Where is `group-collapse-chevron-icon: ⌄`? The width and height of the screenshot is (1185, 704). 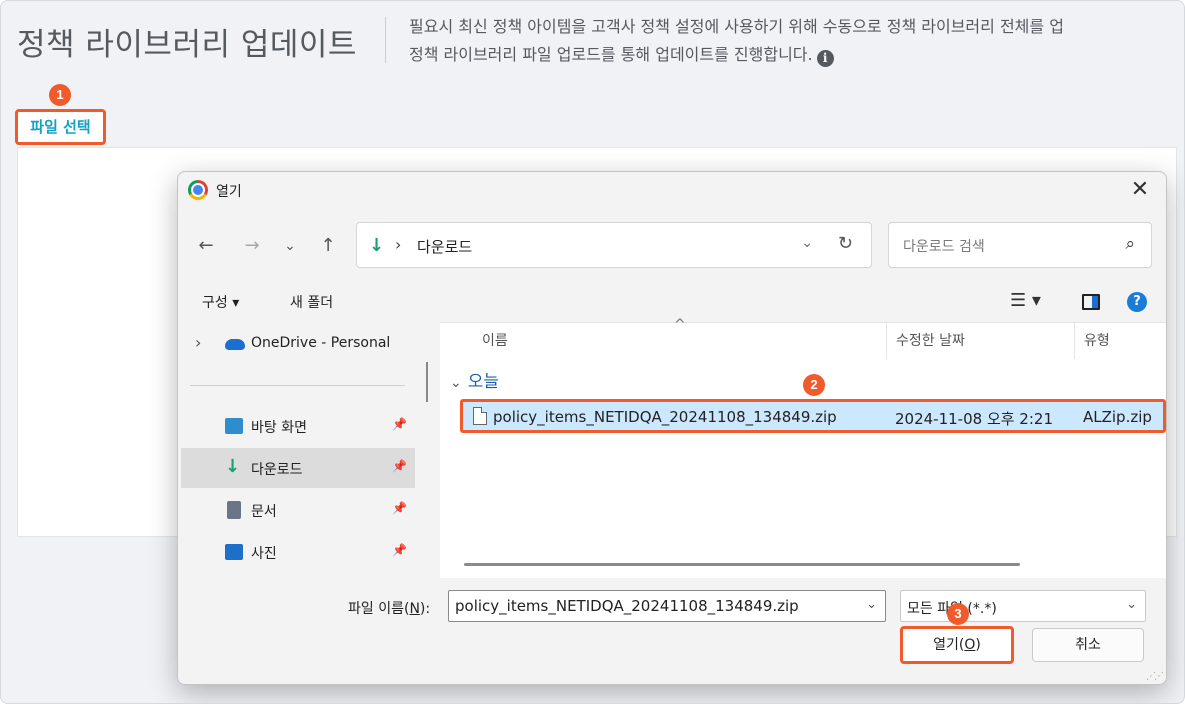 group-collapse-chevron-icon: ⌄ is located at coordinates (456, 383).